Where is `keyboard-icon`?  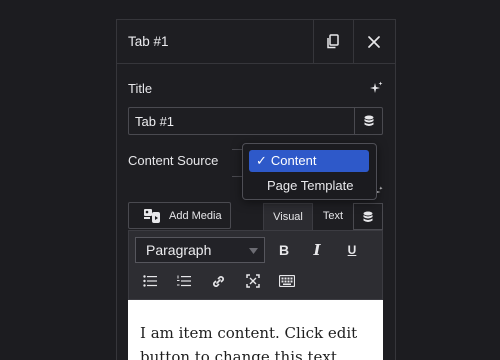
keyboard-icon is located at coordinates (287, 281).